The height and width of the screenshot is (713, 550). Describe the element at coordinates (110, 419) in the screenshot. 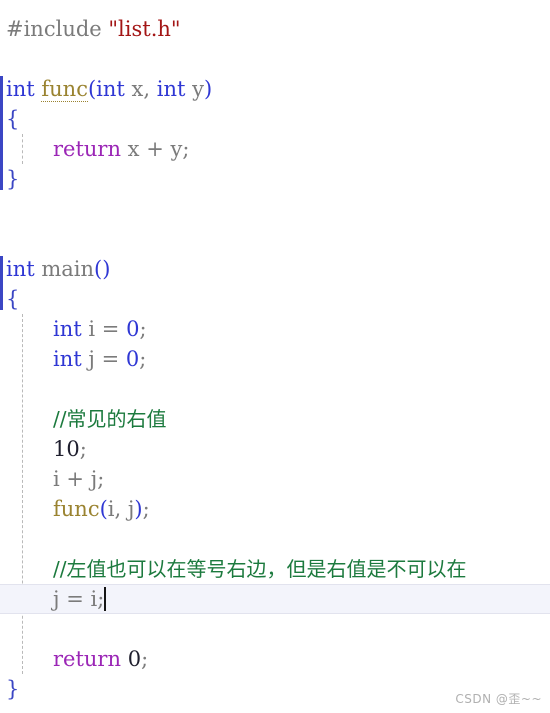

I see `code-token-comment: //常见的右值` at that location.